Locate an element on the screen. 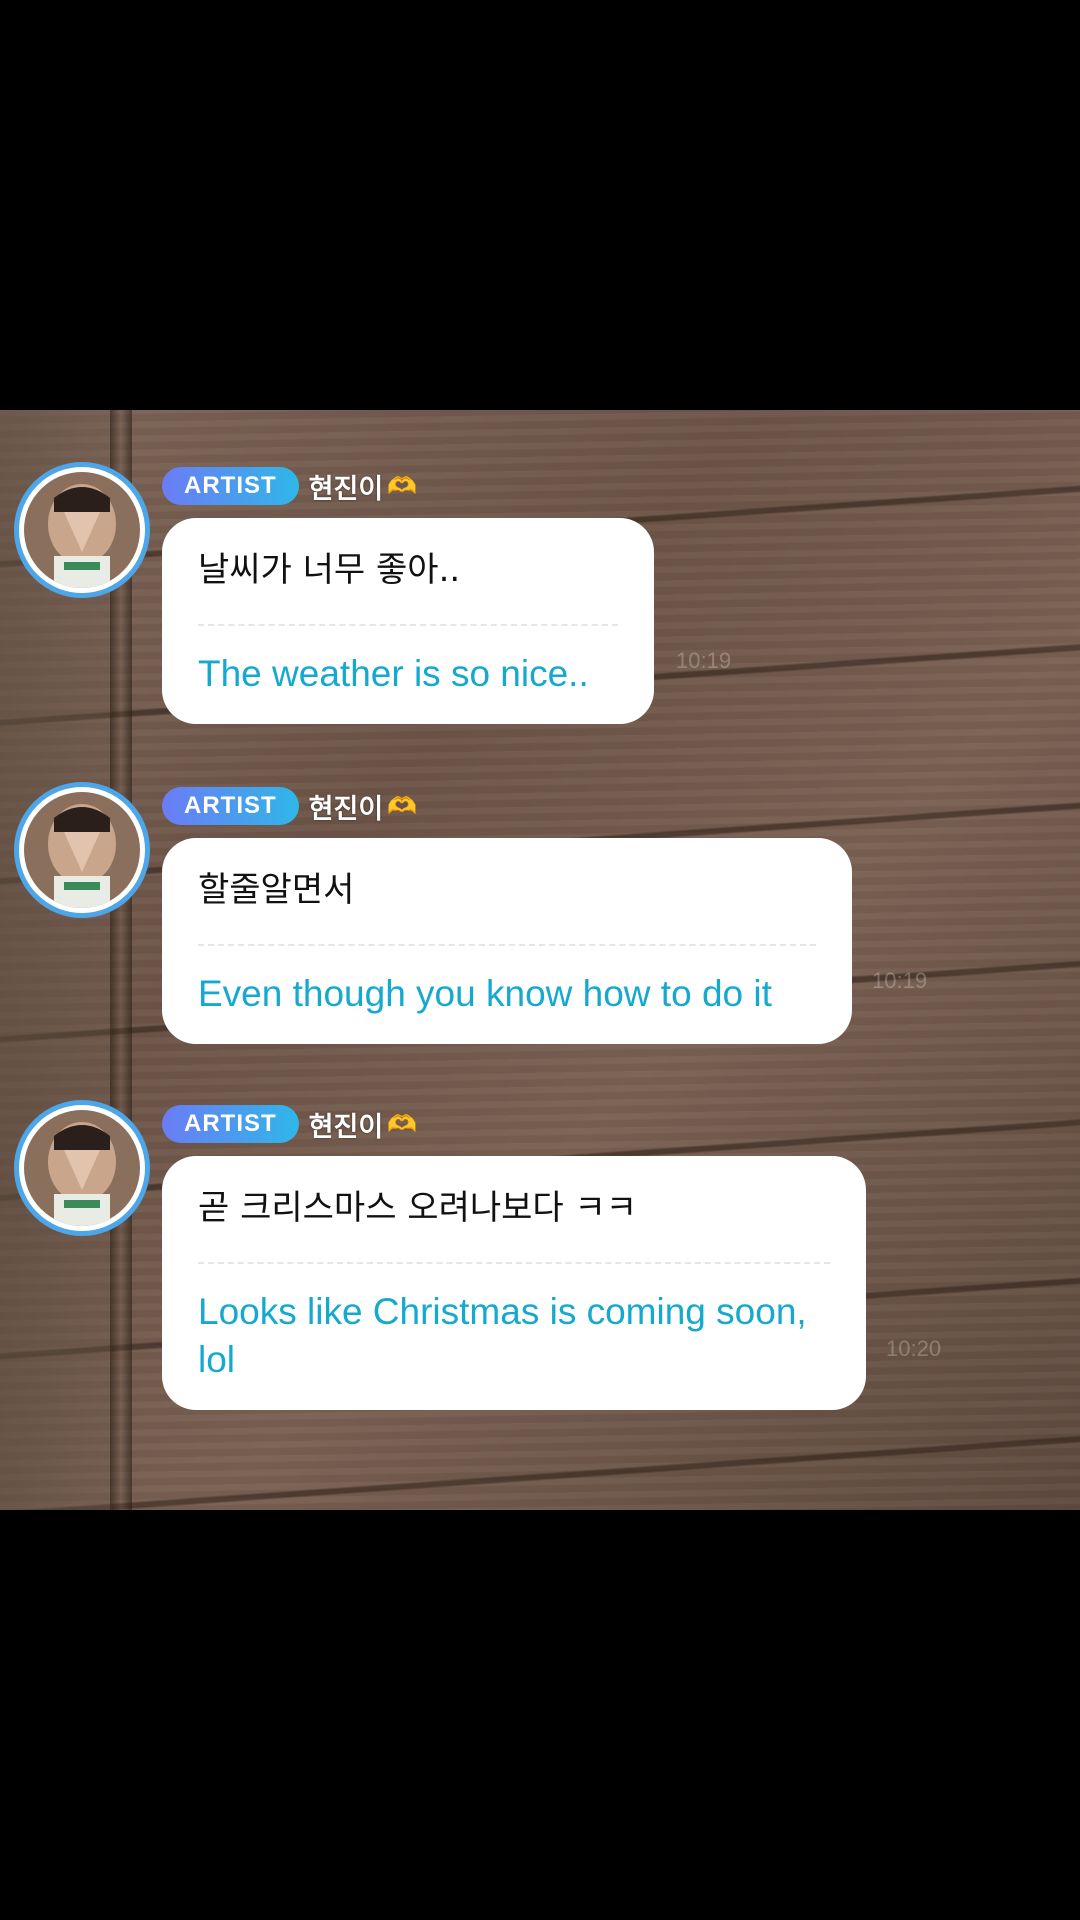 The width and height of the screenshot is (1080, 1920). message-bubble: 할줄알면서 Even though you know how to do it is located at coordinates (507, 941).